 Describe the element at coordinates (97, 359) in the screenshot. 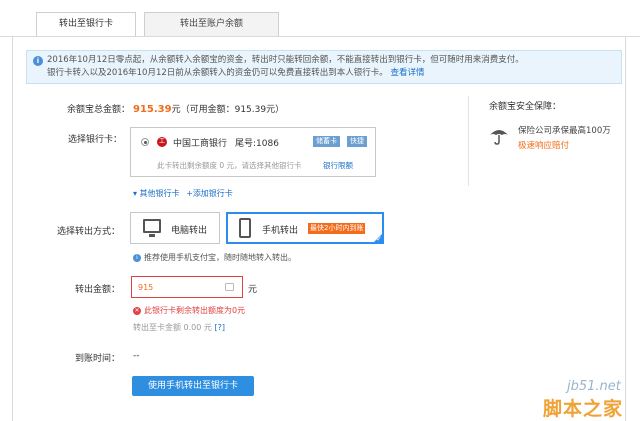

I see `arrival-label: 到账时间：` at that location.